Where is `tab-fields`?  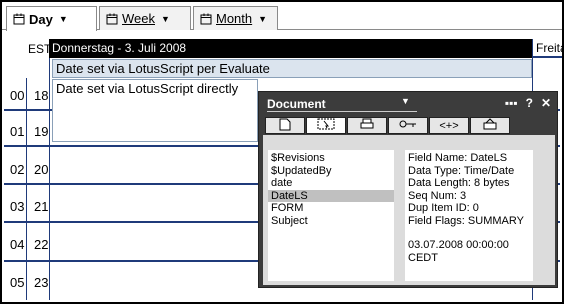 tab-fields is located at coordinates (326, 125).